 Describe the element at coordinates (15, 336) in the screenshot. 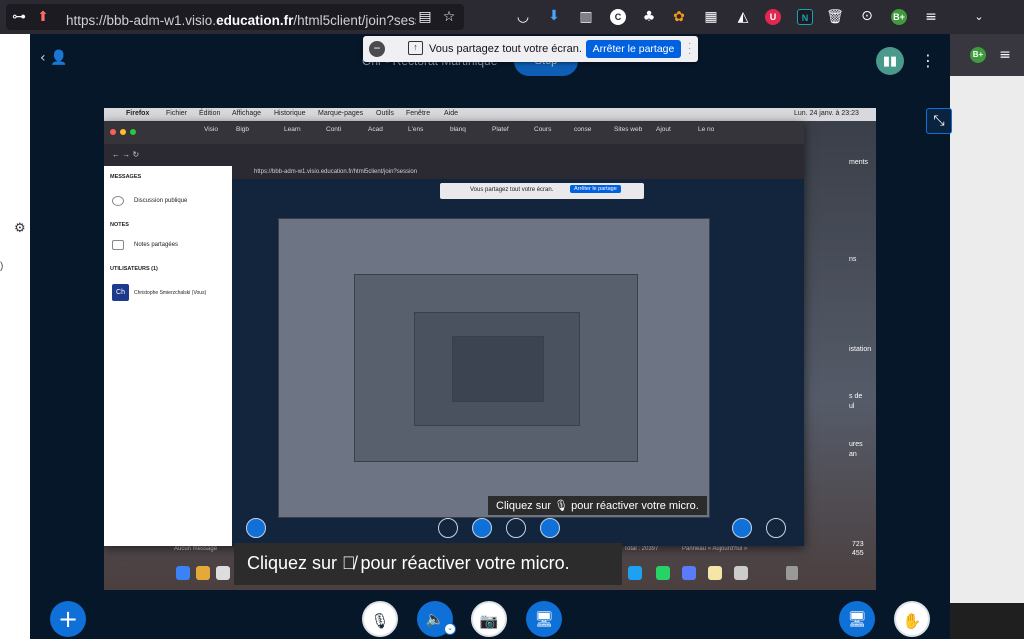

I see `left-panel-edge: ⚙ )` at that location.